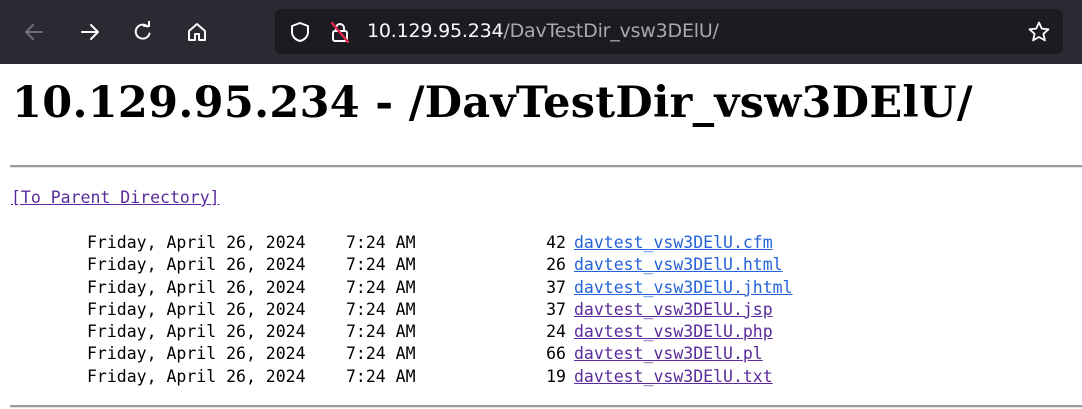 The height and width of the screenshot is (409, 1082). What do you see at coordinates (673, 243) in the screenshot?
I see `file-link: davtest_vsw3DElU.cfm` at bounding box center [673, 243].